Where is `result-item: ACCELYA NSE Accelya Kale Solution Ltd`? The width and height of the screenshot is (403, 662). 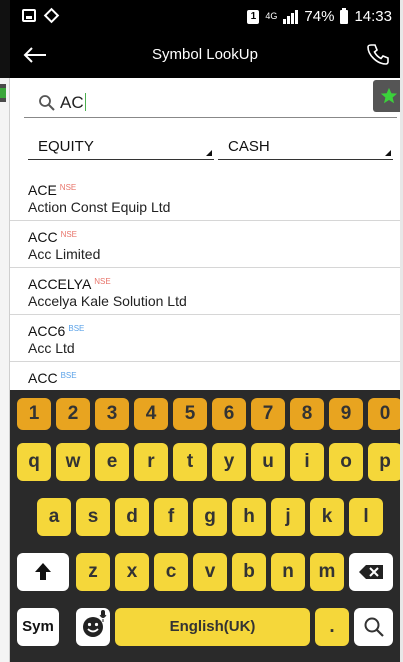
result-item: ACCELYA NSE Accelya Kale Solution Ltd is located at coordinates (205, 291).